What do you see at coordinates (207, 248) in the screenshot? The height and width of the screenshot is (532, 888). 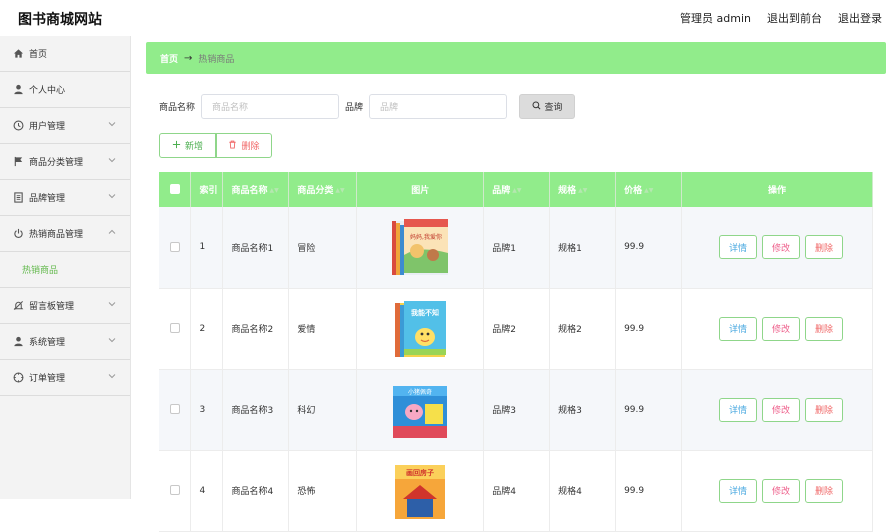 I see `cell-index: 1` at bounding box center [207, 248].